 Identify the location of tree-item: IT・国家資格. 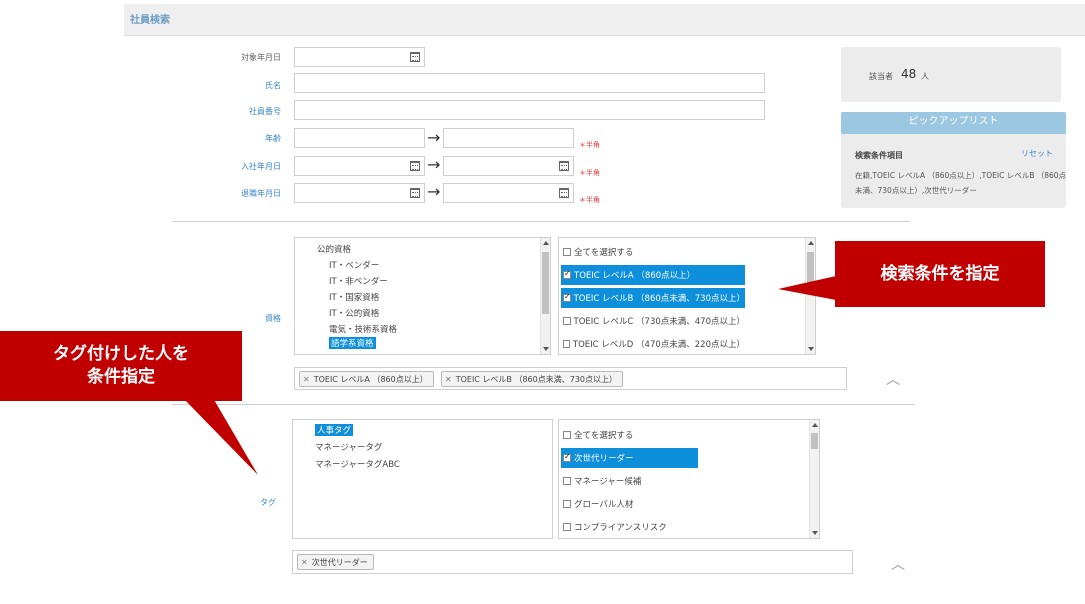
(354, 297).